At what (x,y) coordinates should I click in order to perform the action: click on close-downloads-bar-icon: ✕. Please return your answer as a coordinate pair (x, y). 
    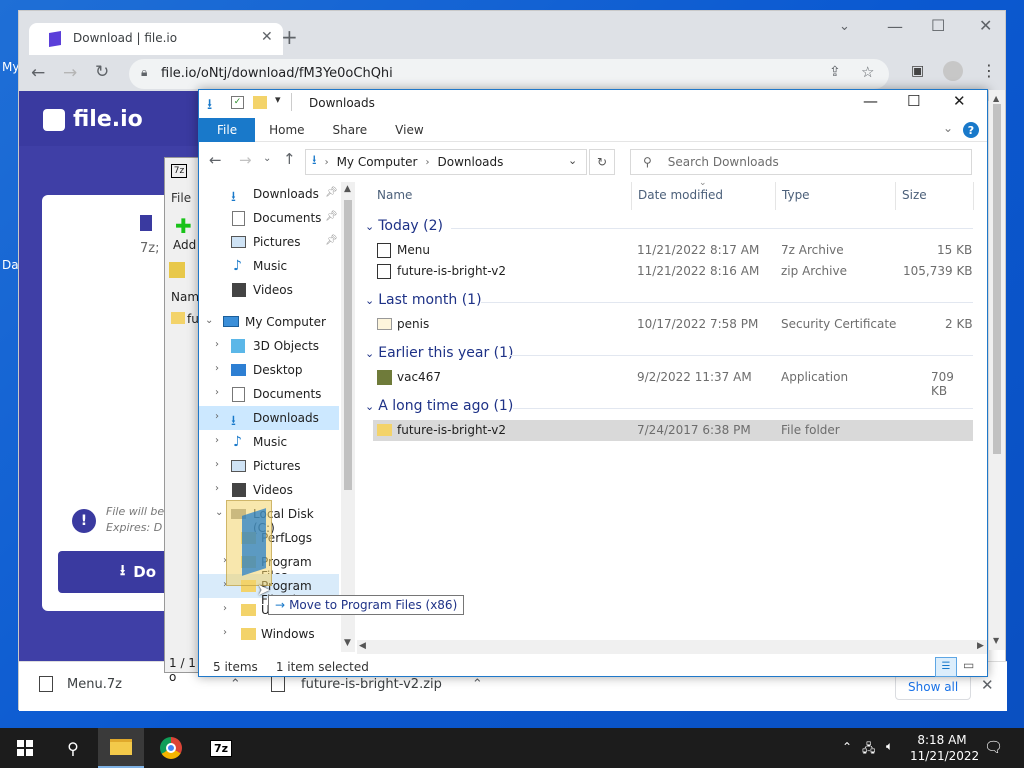
    Looking at the image, I should click on (987, 685).